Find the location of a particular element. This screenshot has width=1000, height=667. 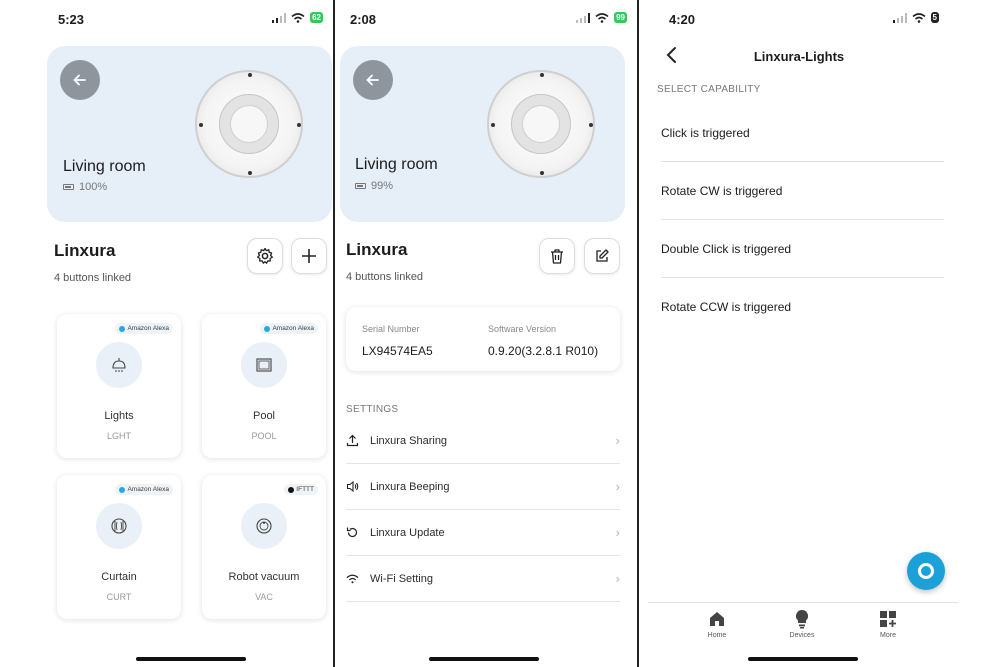

settings-button is located at coordinates (265, 256).